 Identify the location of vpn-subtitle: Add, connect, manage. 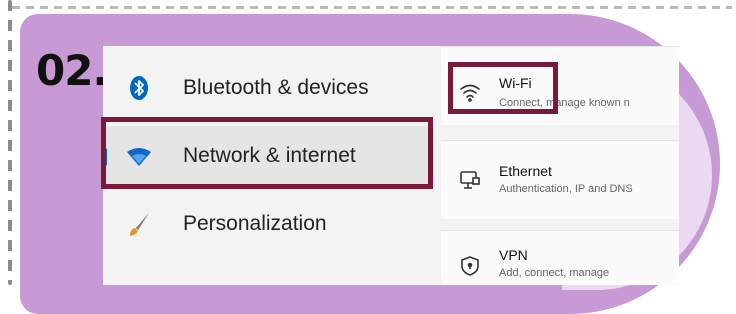
(554, 273).